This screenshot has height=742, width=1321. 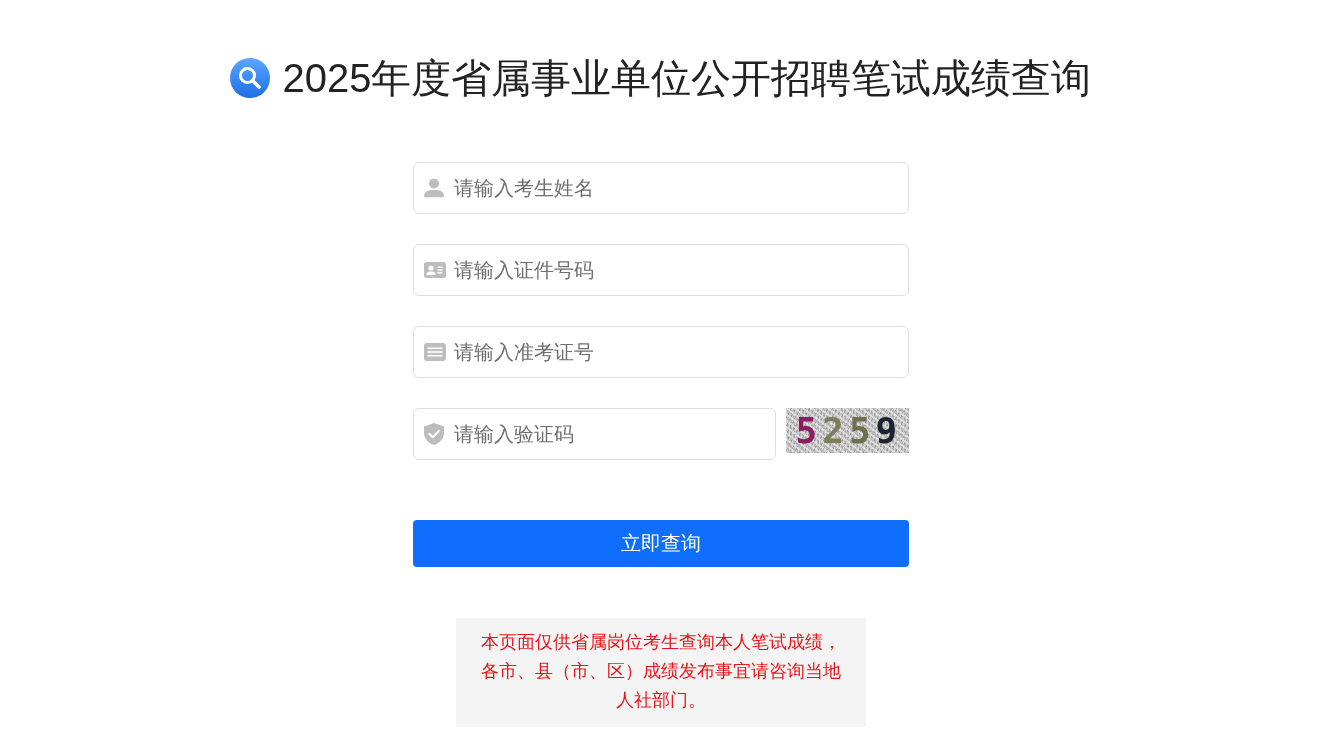 What do you see at coordinates (433, 434) in the screenshot?
I see `shield-check-icon` at bounding box center [433, 434].